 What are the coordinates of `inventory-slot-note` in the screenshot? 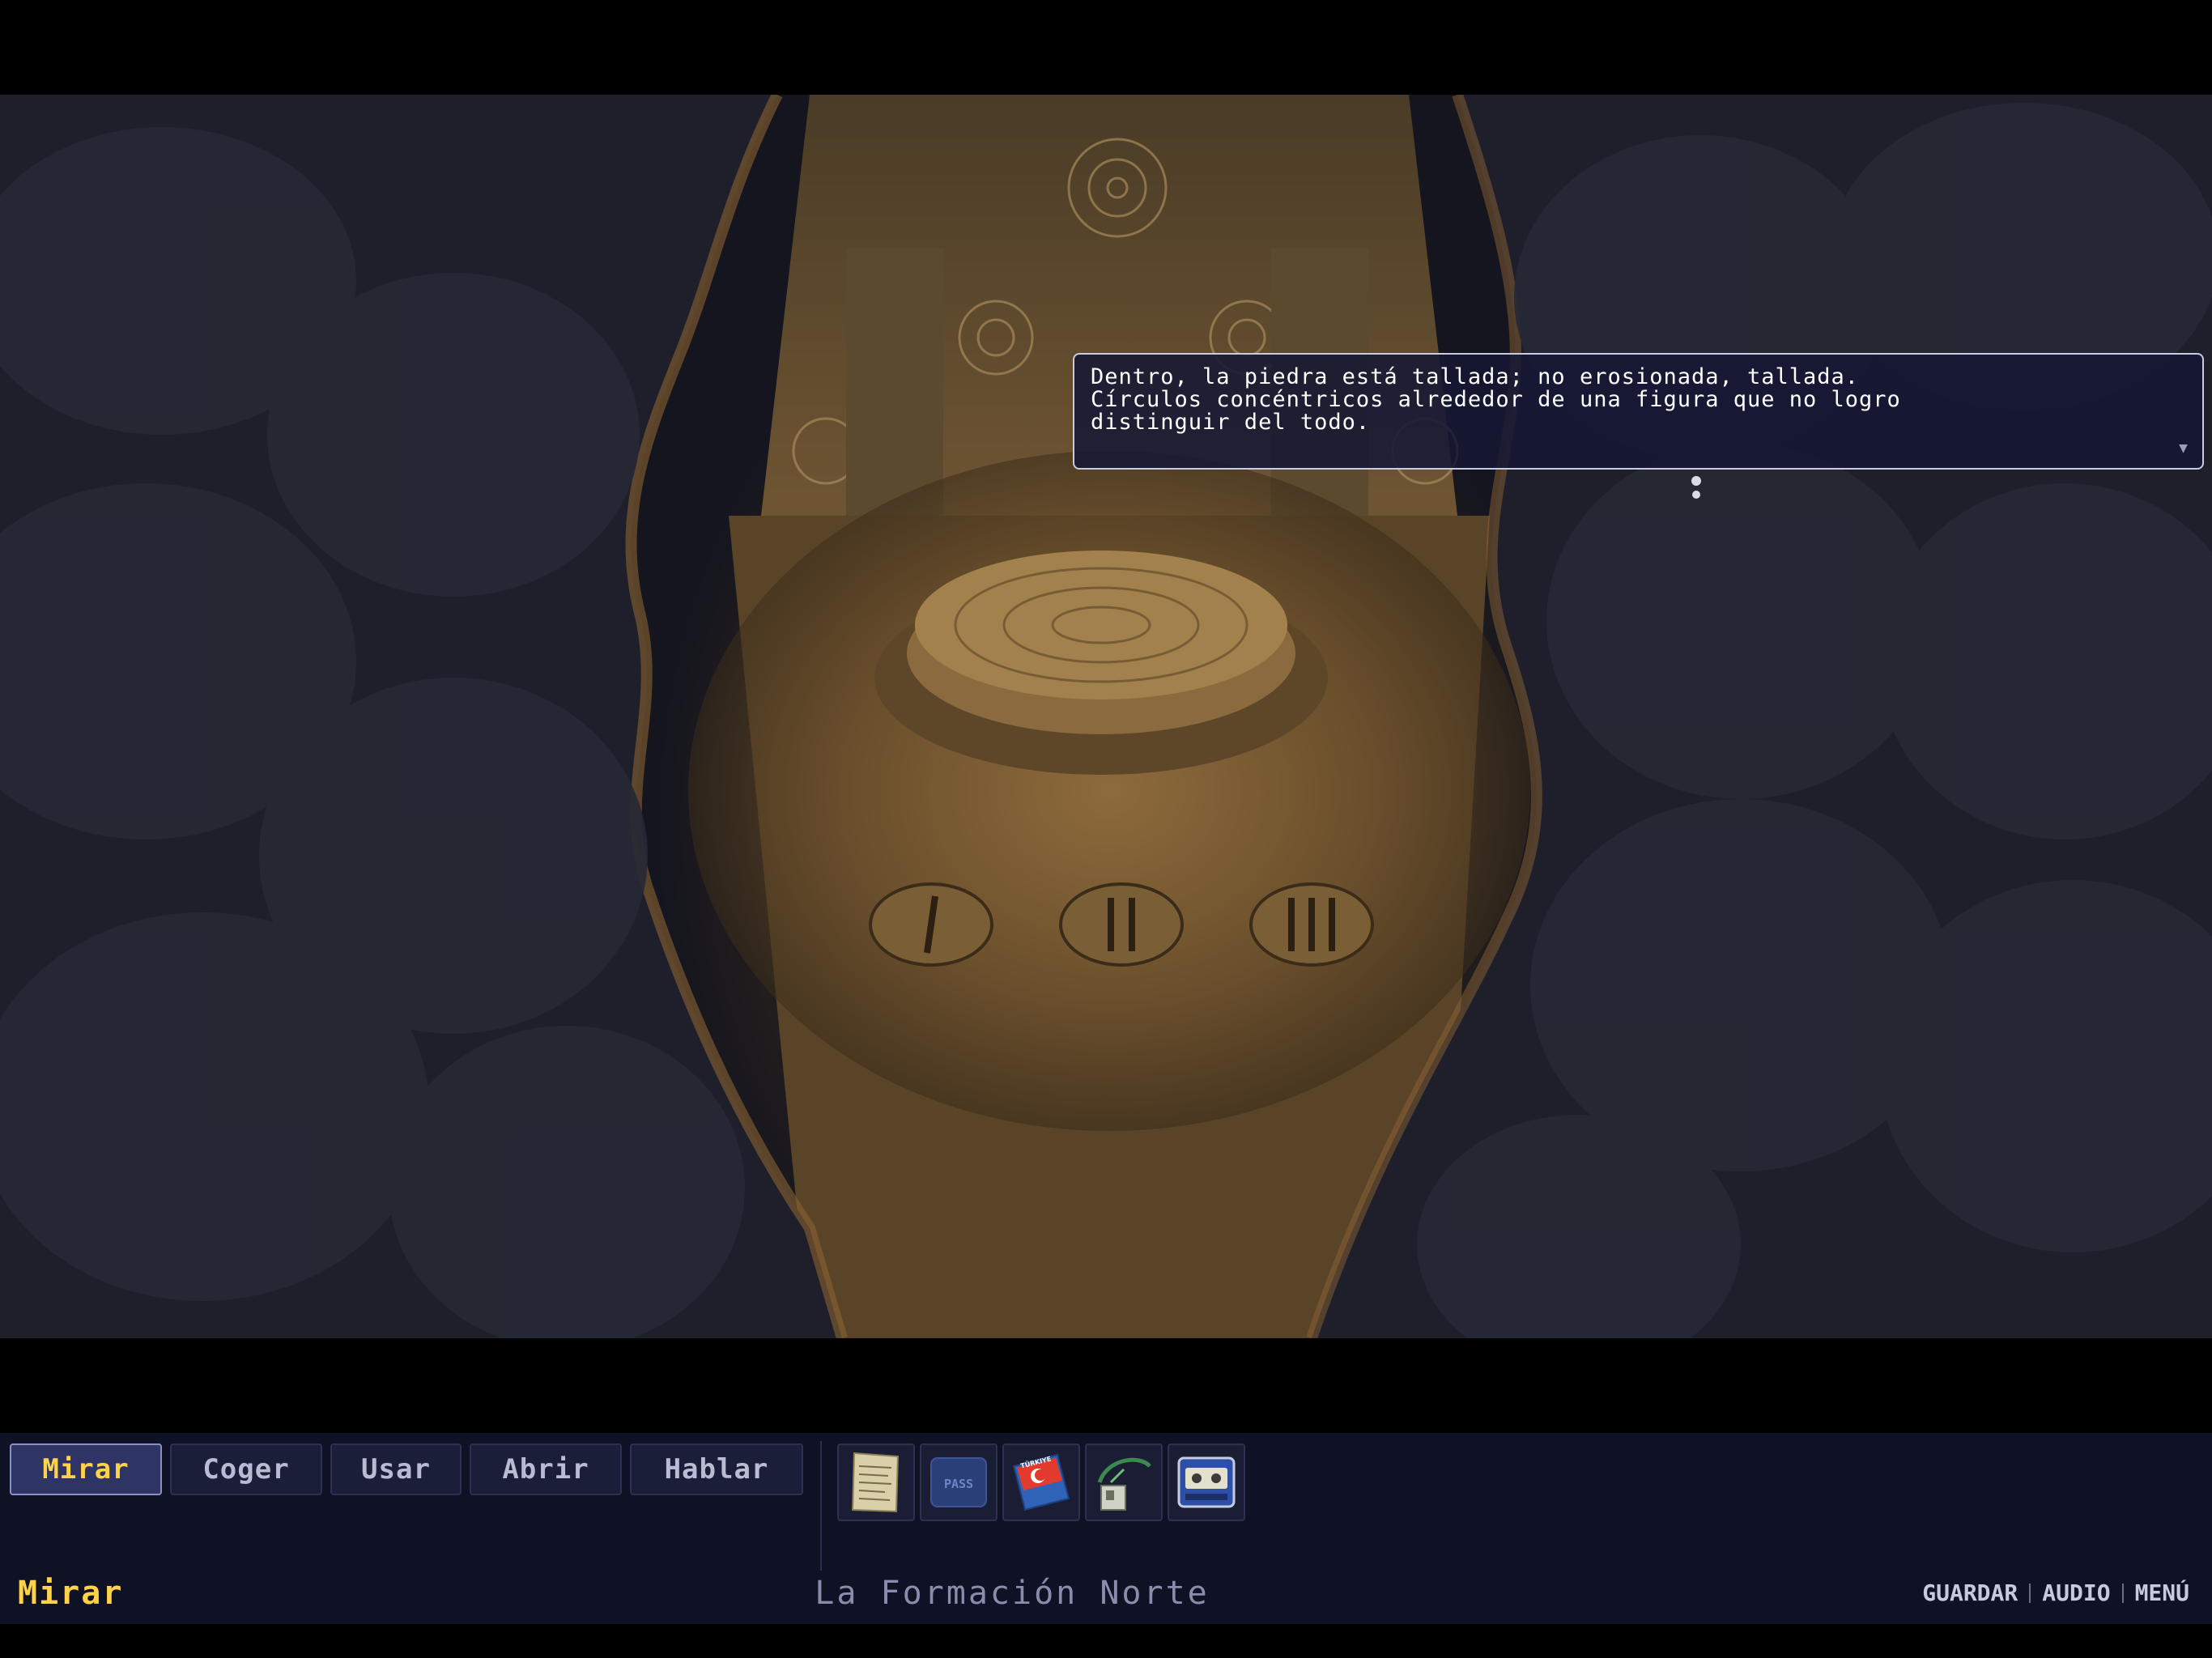 It's located at (876, 1482).